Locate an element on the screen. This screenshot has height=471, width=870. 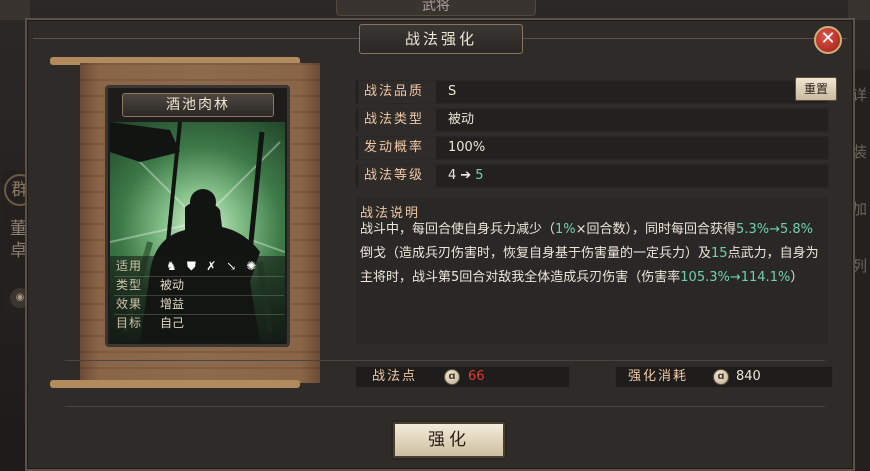
quality-value: S is located at coordinates (452, 91).